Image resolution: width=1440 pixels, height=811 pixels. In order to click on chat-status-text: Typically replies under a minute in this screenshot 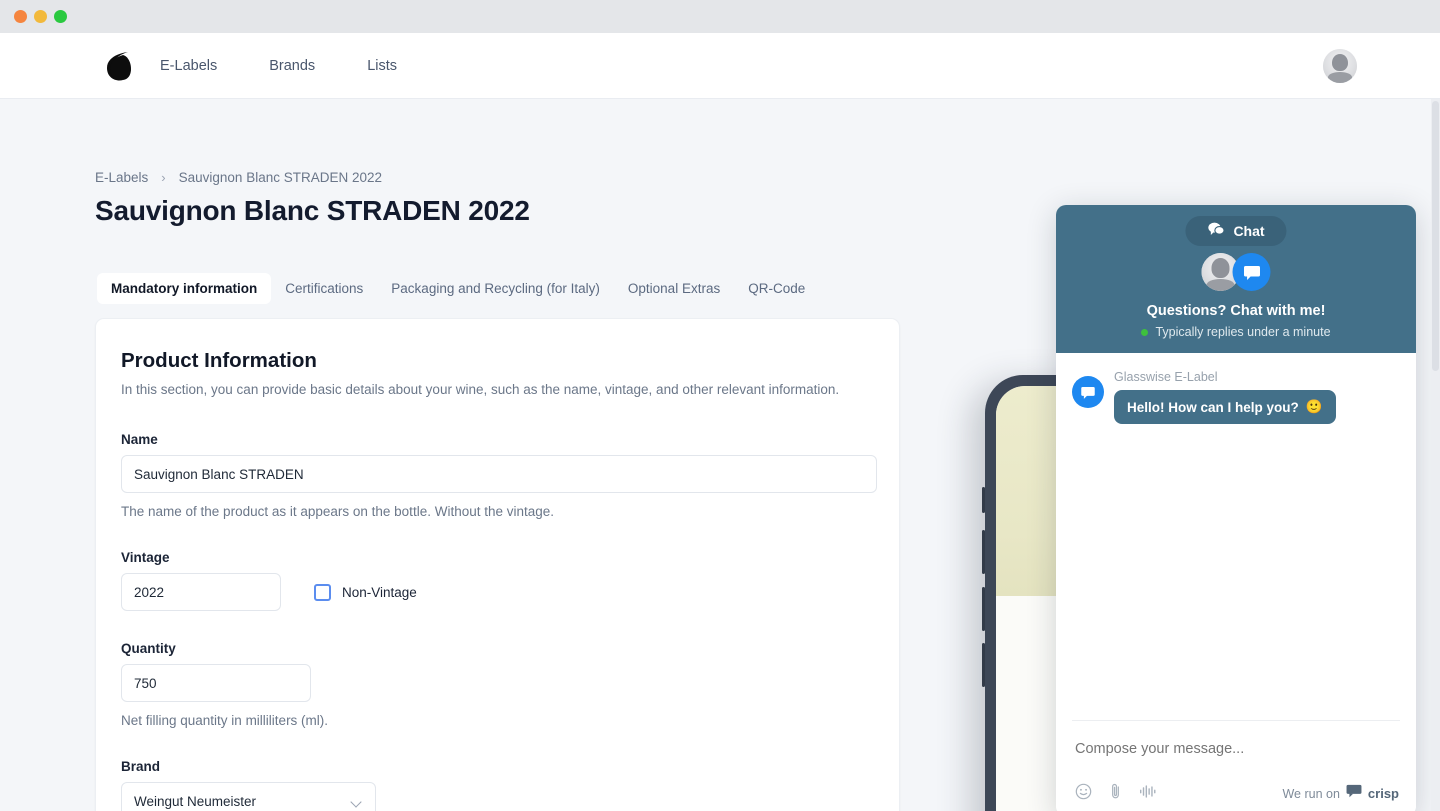, I will do `click(1243, 332)`.